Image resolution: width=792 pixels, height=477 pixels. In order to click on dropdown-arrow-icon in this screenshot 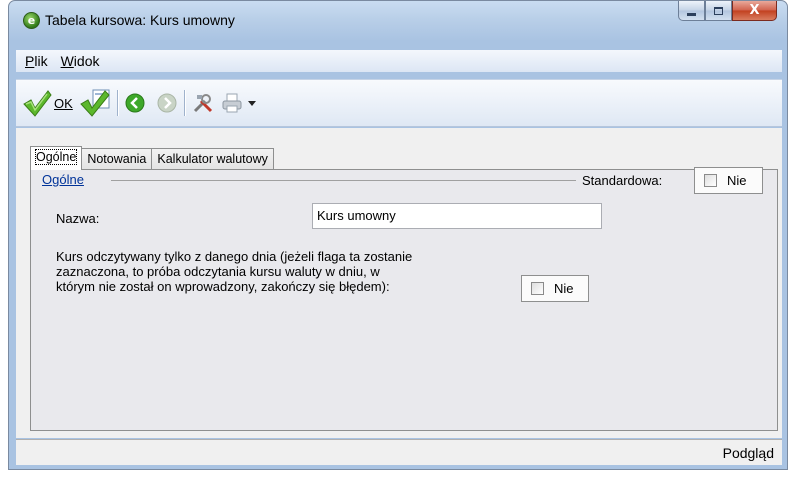, I will do `click(251, 103)`.